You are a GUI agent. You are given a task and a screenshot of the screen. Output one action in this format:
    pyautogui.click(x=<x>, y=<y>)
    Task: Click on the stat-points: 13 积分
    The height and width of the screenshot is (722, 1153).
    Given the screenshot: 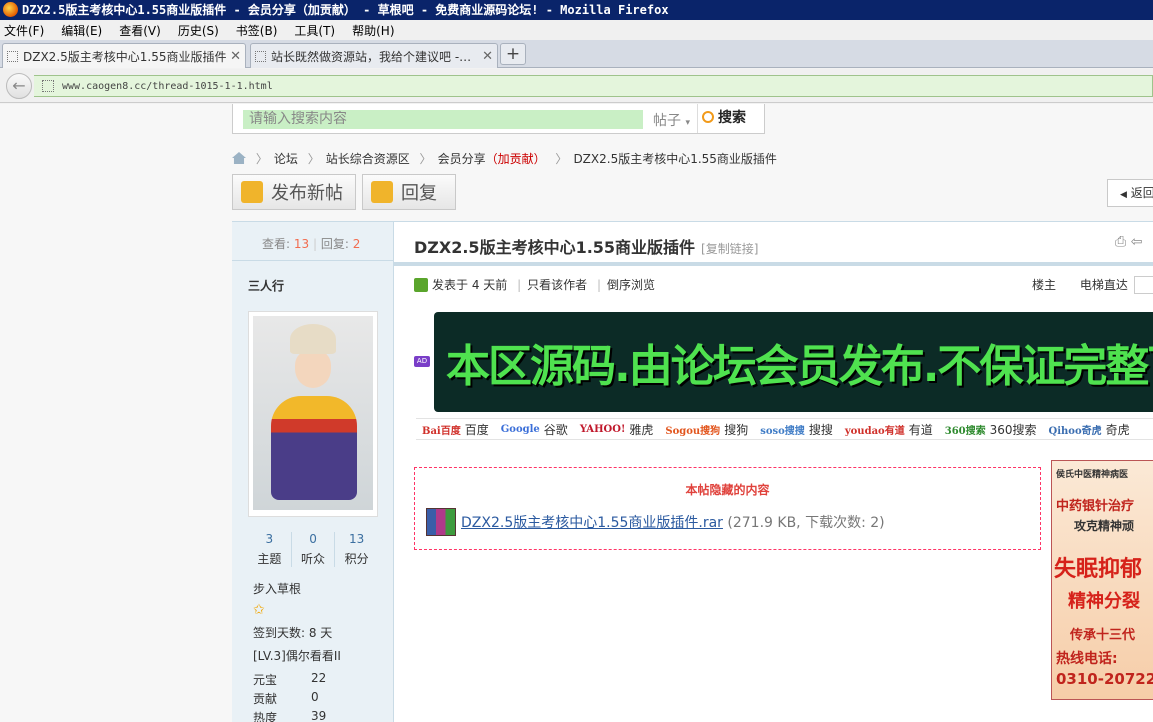 What is the action you would take?
    pyautogui.click(x=356, y=549)
    